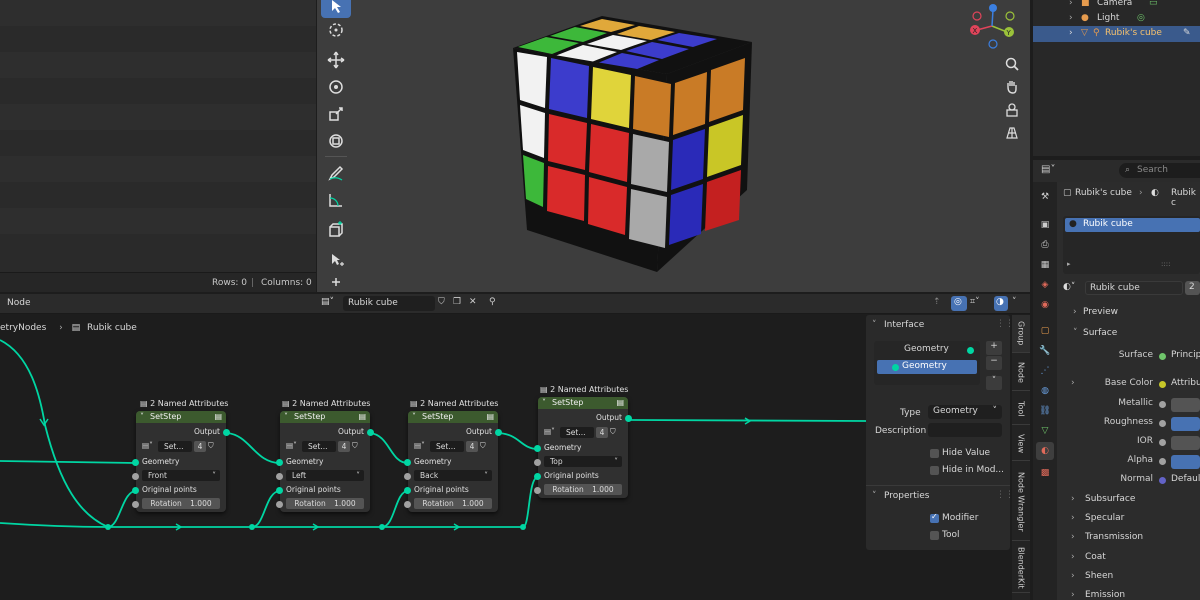 This screenshot has height=600, width=1200. What do you see at coordinates (1045, 351) in the screenshot?
I see `modifier-tab-icon: 🔧` at bounding box center [1045, 351].